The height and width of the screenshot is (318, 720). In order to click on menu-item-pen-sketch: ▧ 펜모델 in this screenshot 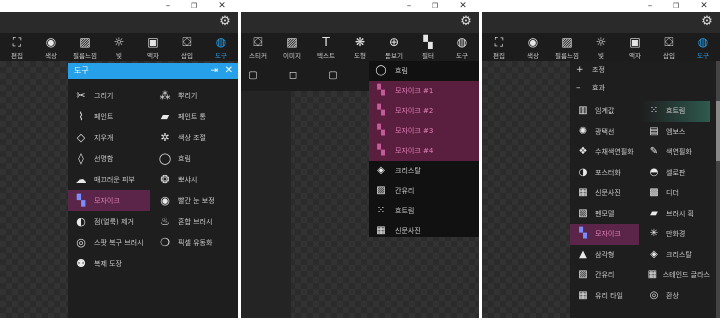, I will do `click(604, 214)`.